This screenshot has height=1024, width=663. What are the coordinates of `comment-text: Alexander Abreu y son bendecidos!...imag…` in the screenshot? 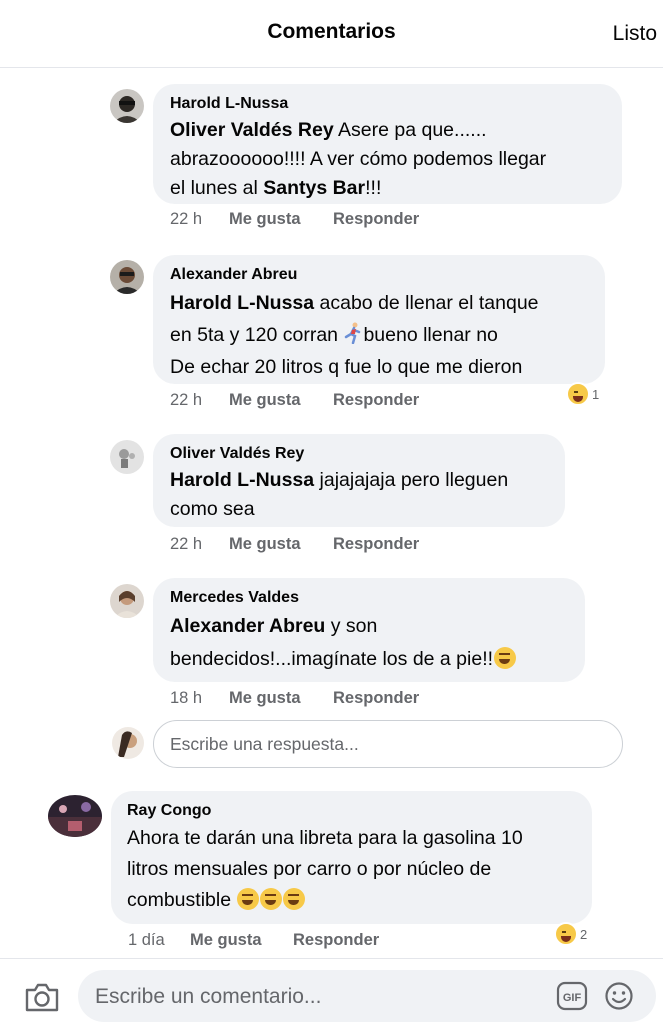 It's located at (368, 643).